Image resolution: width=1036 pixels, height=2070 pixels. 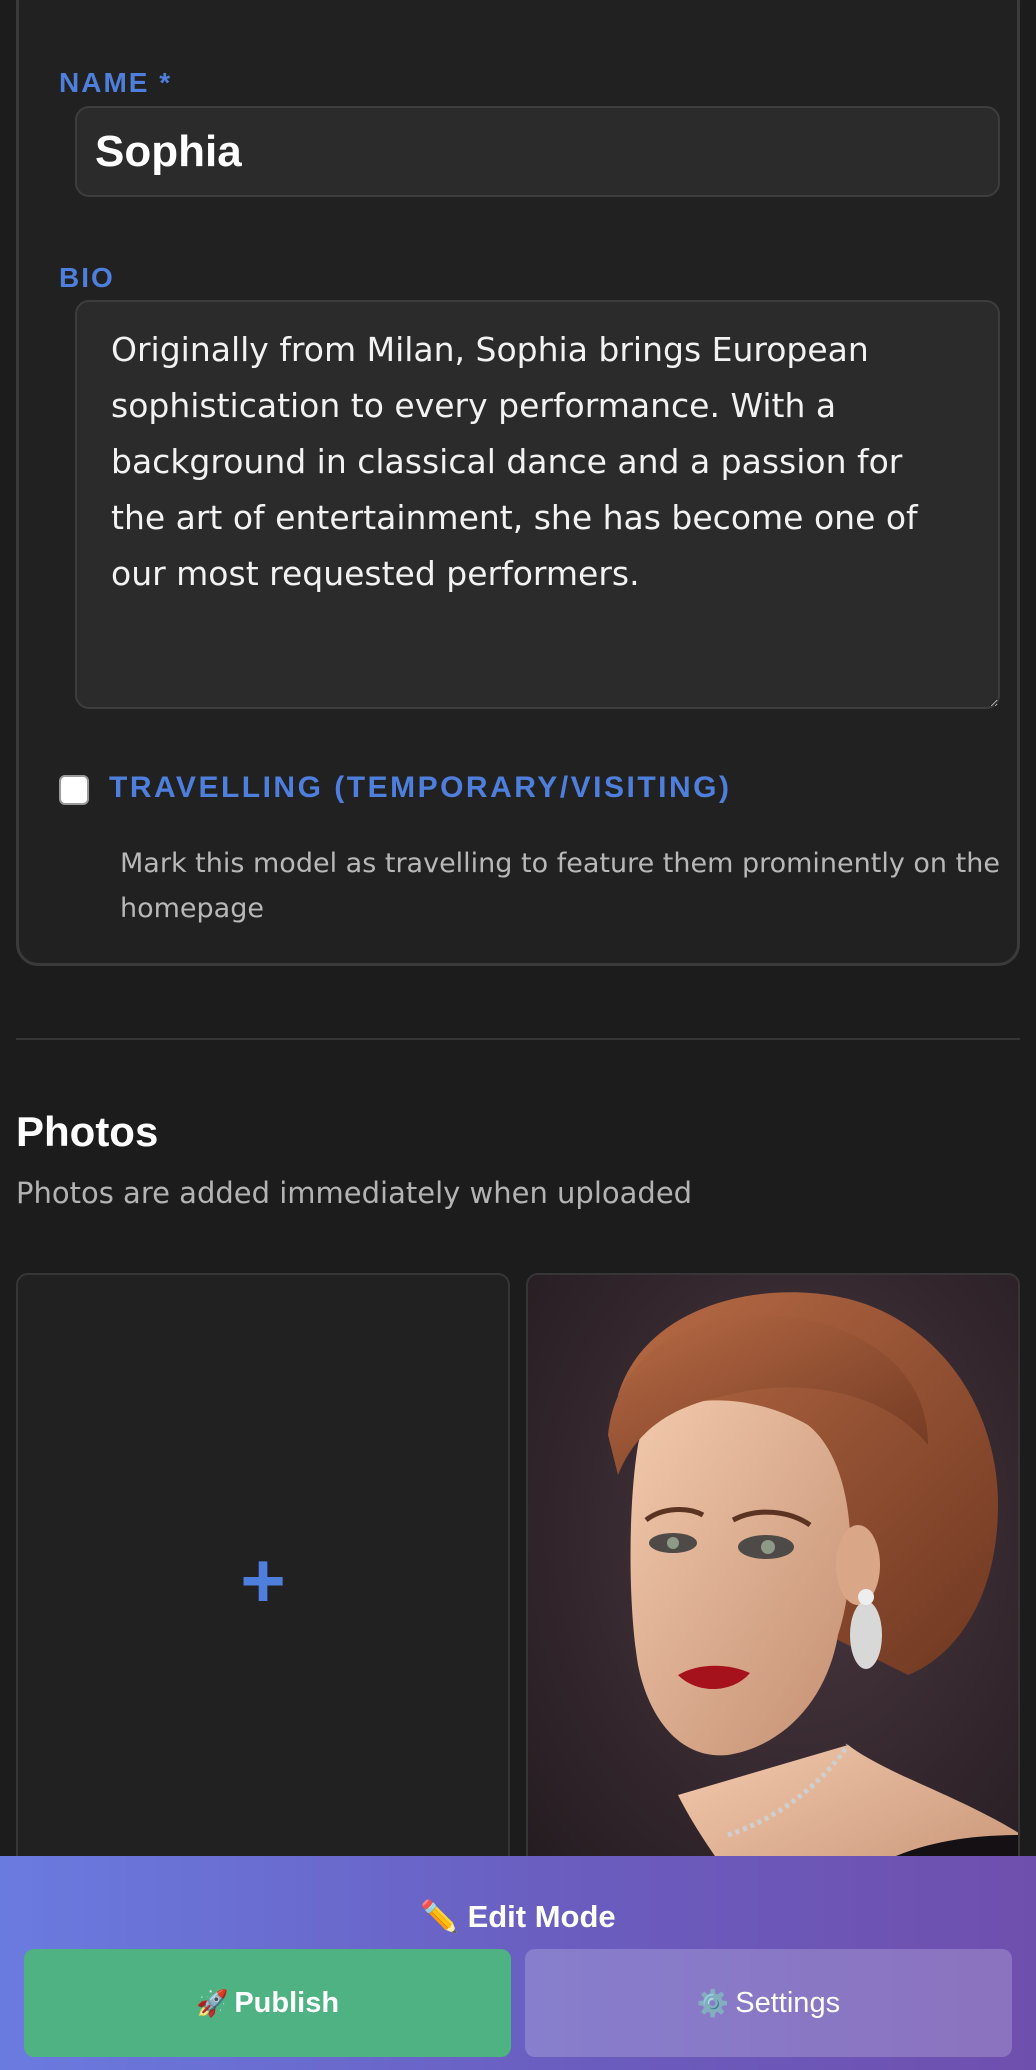 I want to click on portrait-photo, so click(x=773, y=1593).